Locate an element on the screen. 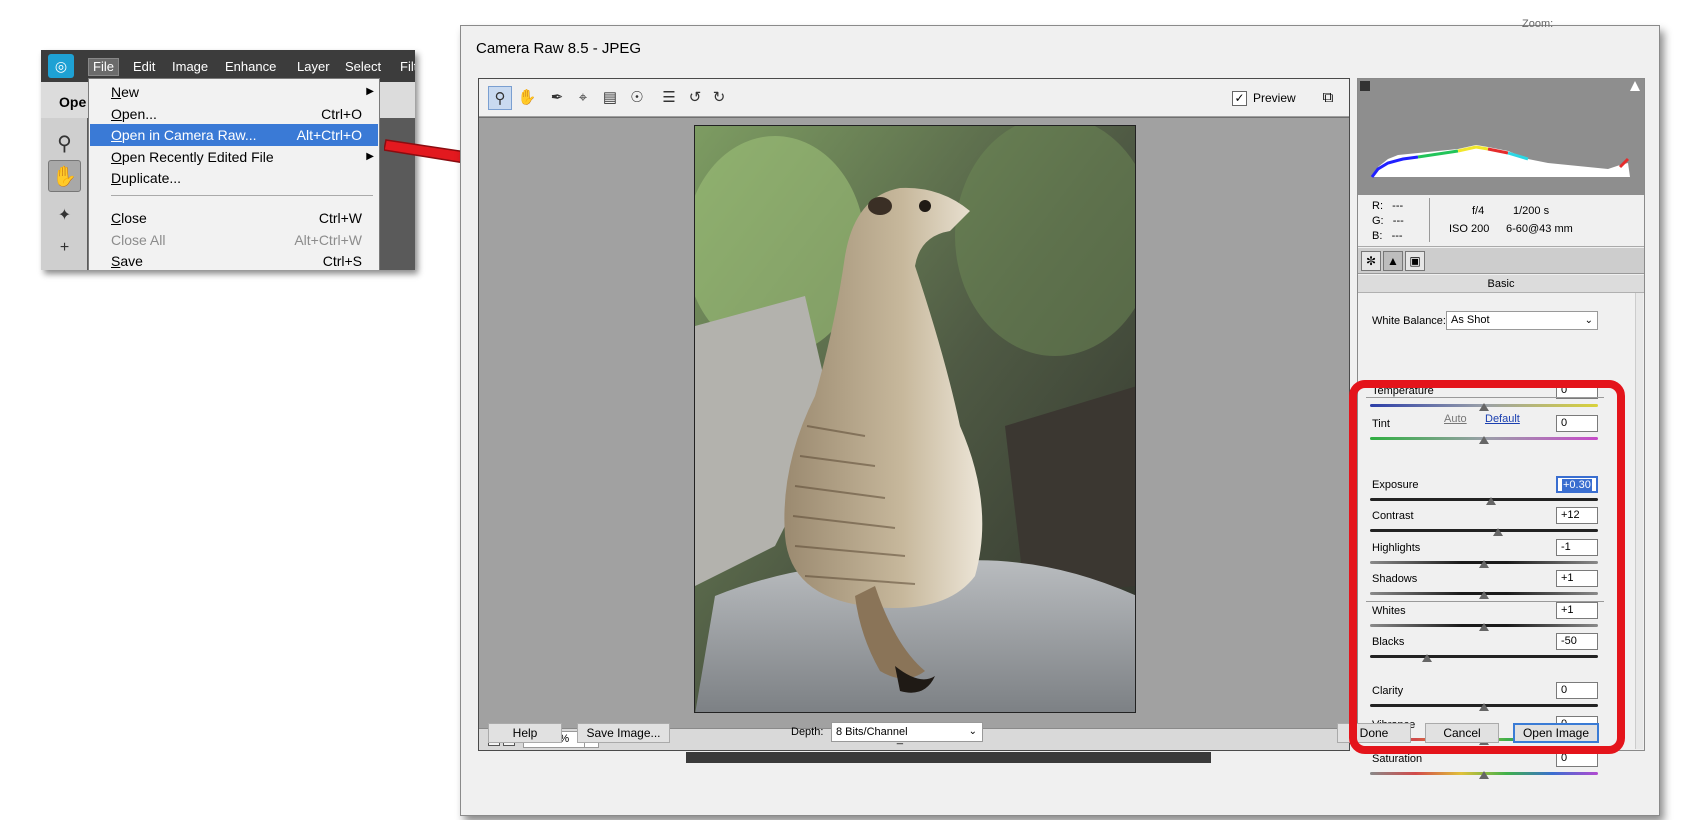 The image size is (1688, 820). zoom-tool-icon: ⚲ is located at coordinates (64, 144).